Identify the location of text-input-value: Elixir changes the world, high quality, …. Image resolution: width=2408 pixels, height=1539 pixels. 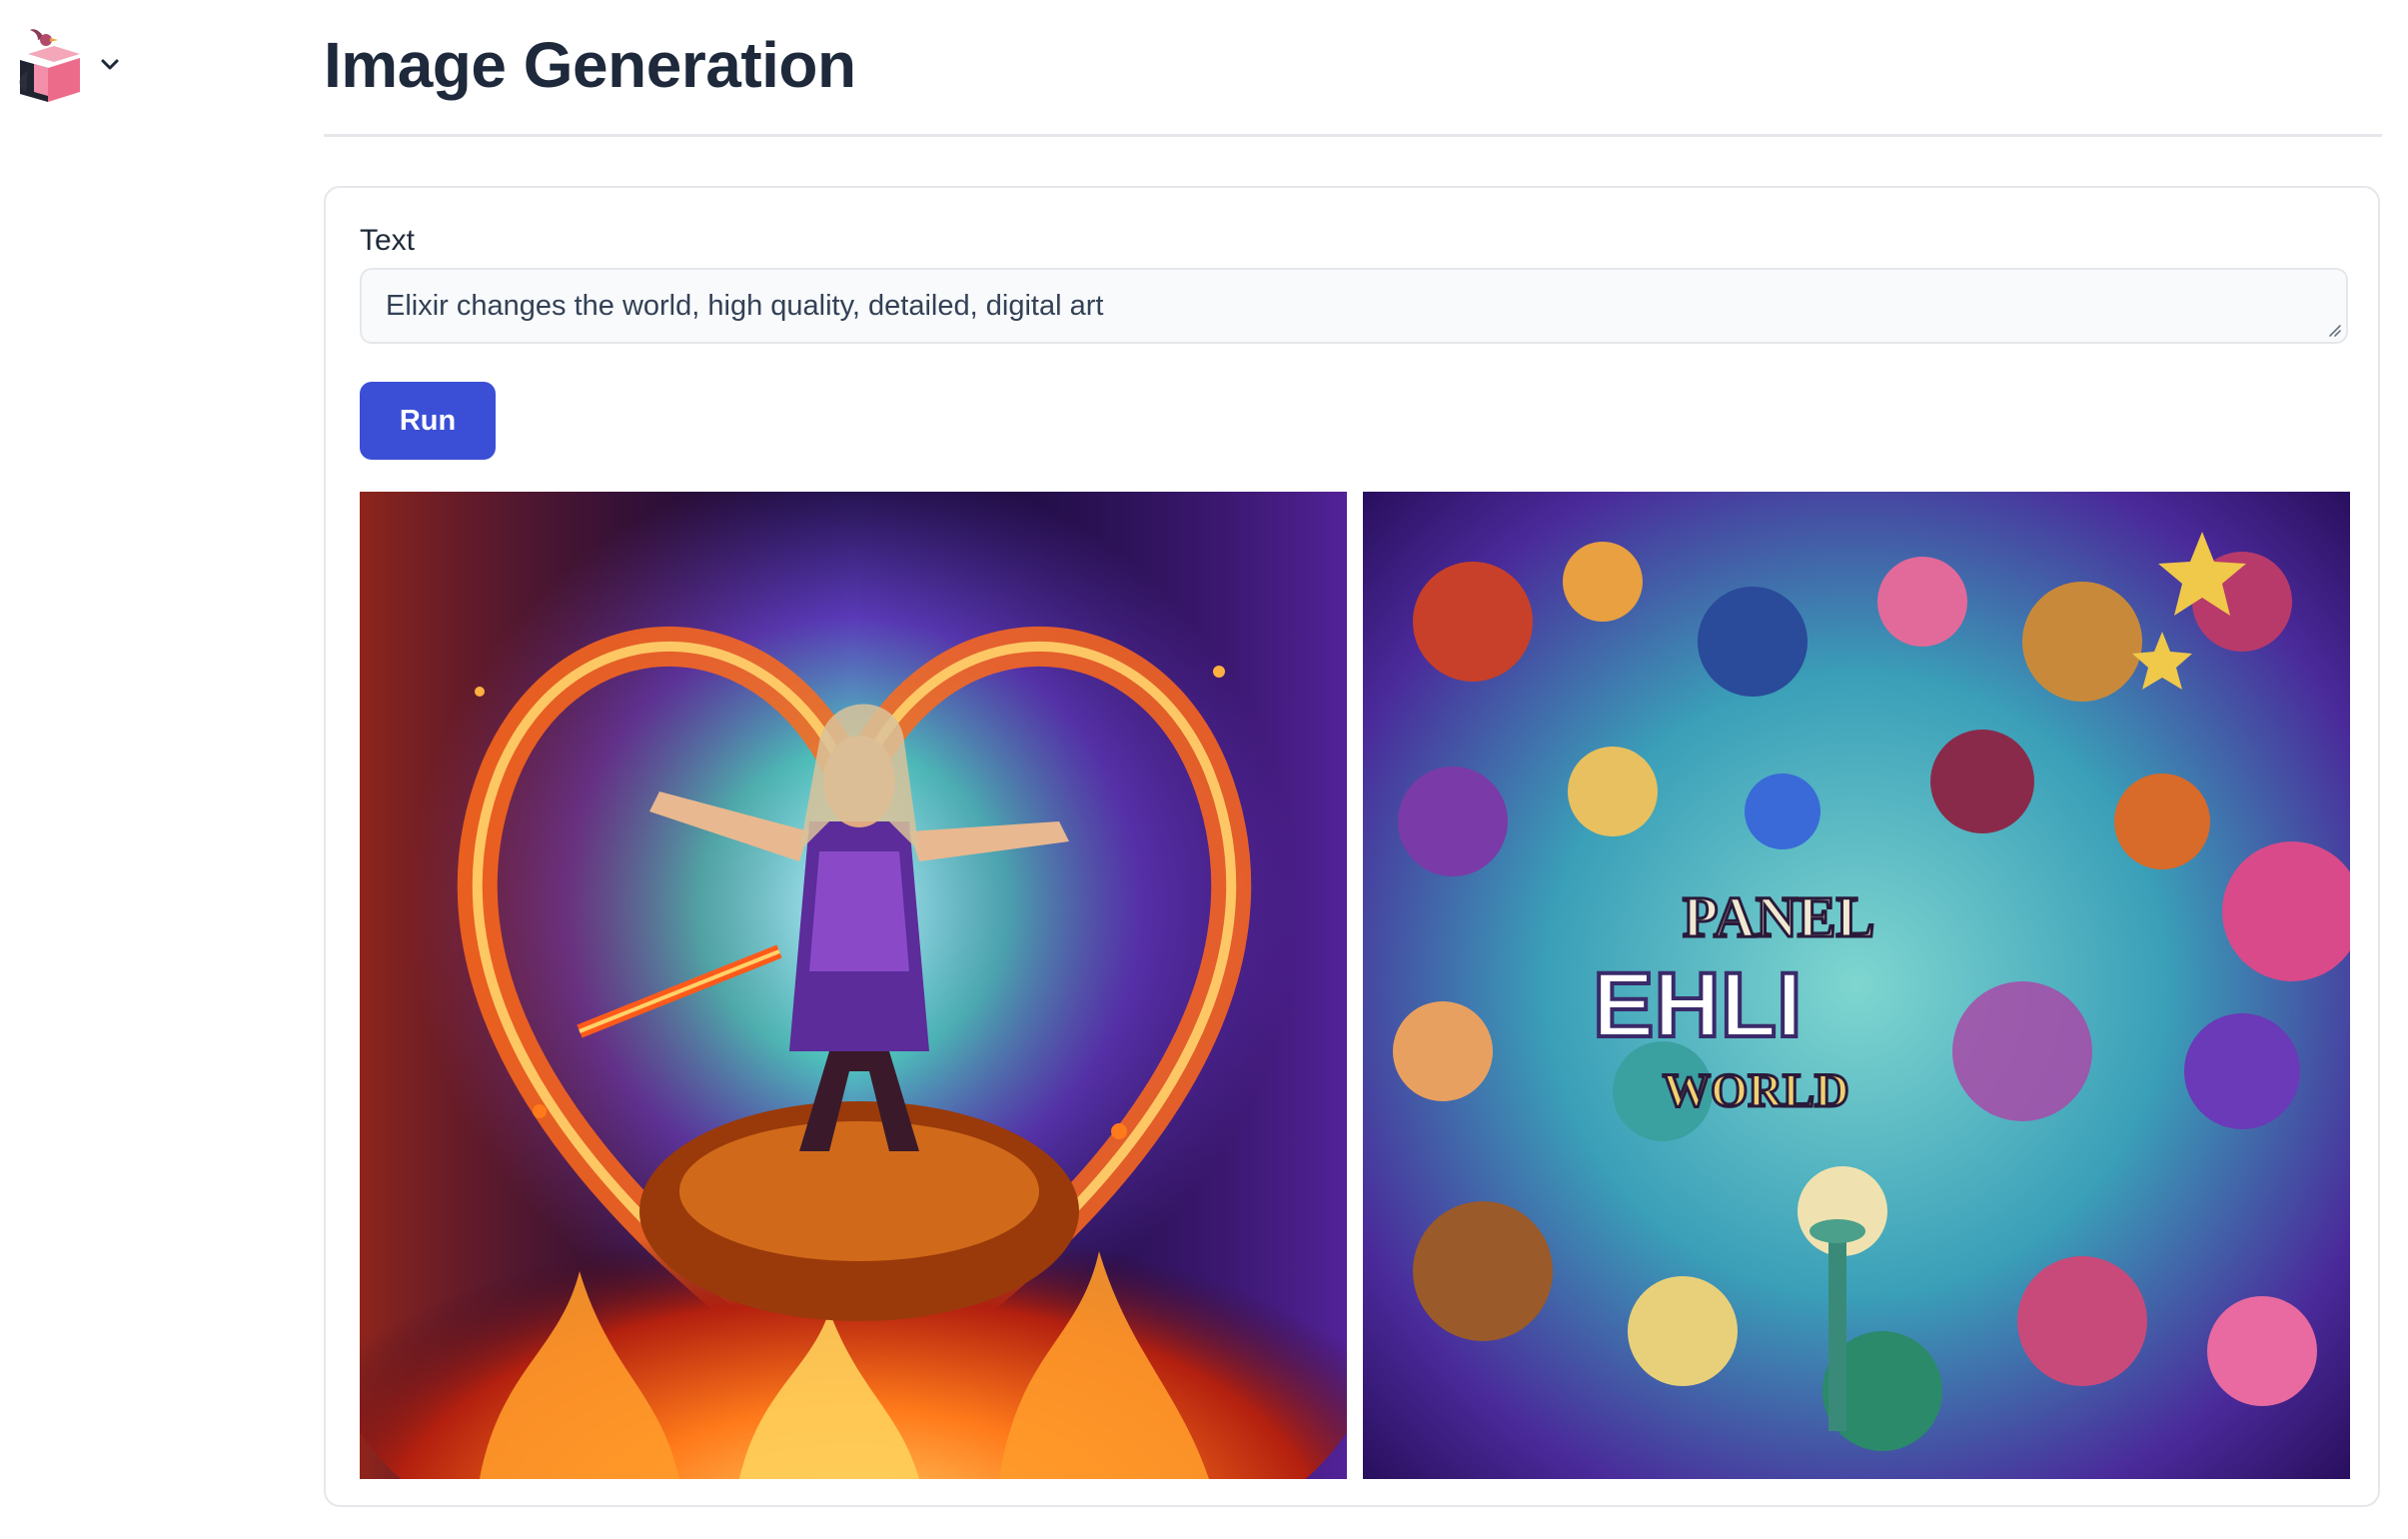
(745, 306).